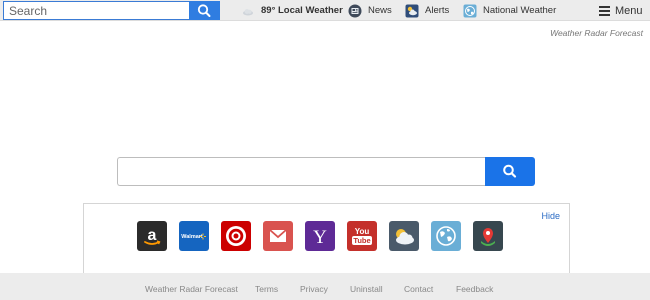  I want to click on brand-tag: Weather Radar Forecast, so click(596, 33).